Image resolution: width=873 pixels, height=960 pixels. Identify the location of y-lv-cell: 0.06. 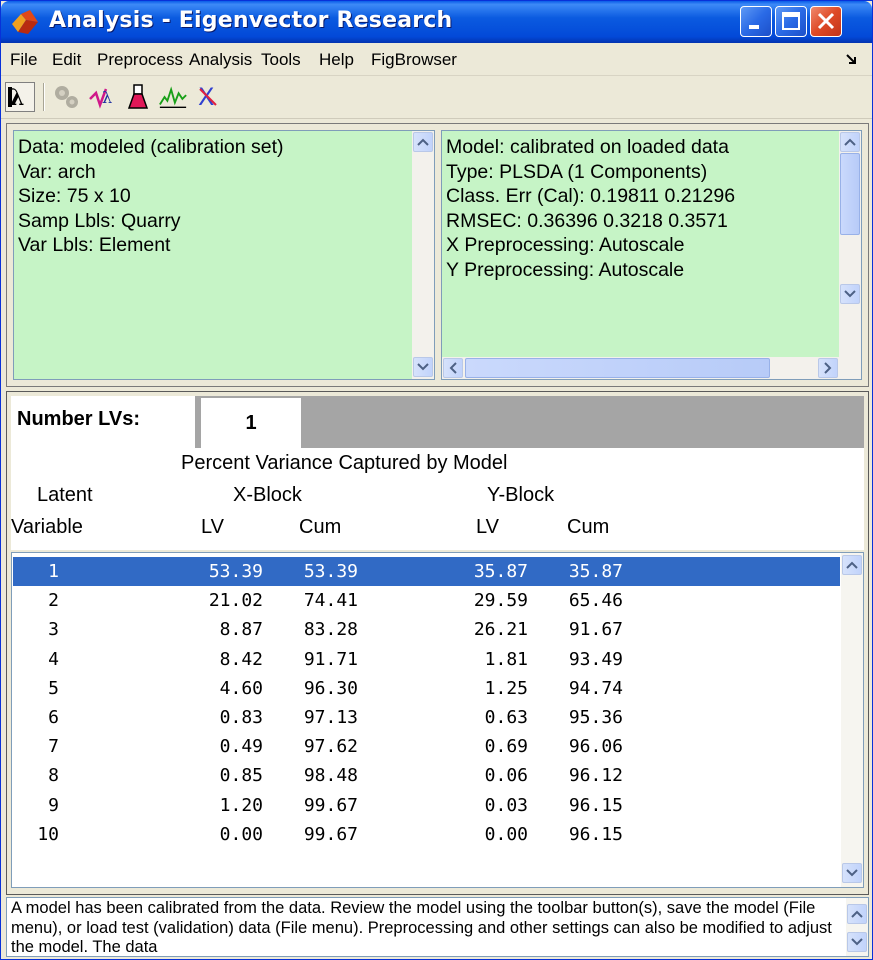
(506, 776).